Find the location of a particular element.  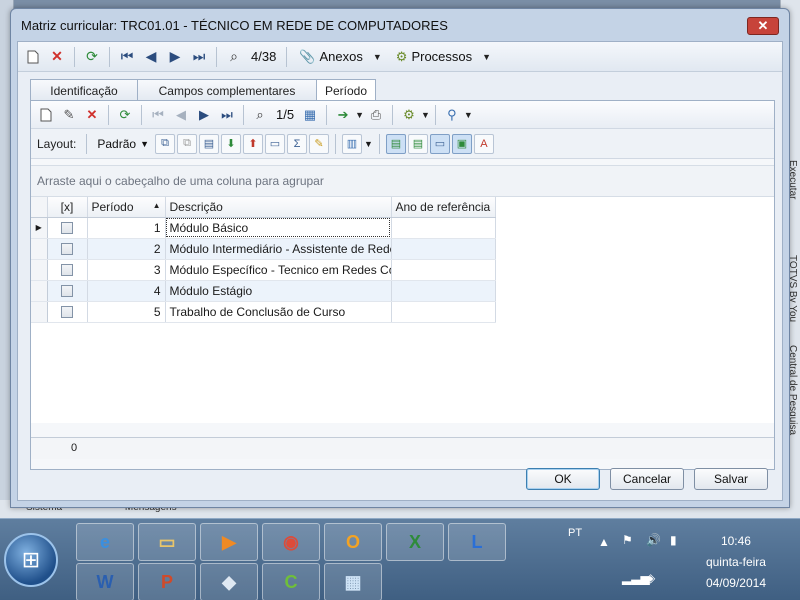

column-header-ano-referencia: Ano de referência is located at coordinates (443, 207).